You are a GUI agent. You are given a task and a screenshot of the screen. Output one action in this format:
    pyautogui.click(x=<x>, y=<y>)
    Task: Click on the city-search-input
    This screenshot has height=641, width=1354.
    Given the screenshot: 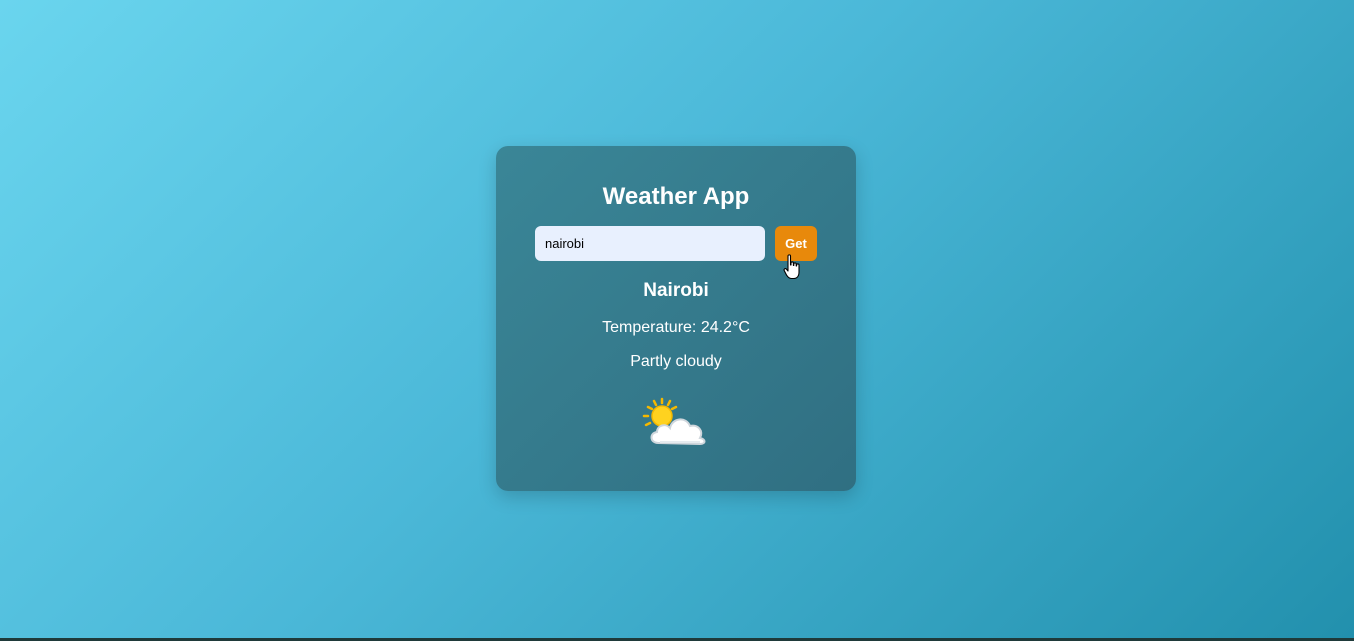 What is the action you would take?
    pyautogui.click(x=650, y=243)
    